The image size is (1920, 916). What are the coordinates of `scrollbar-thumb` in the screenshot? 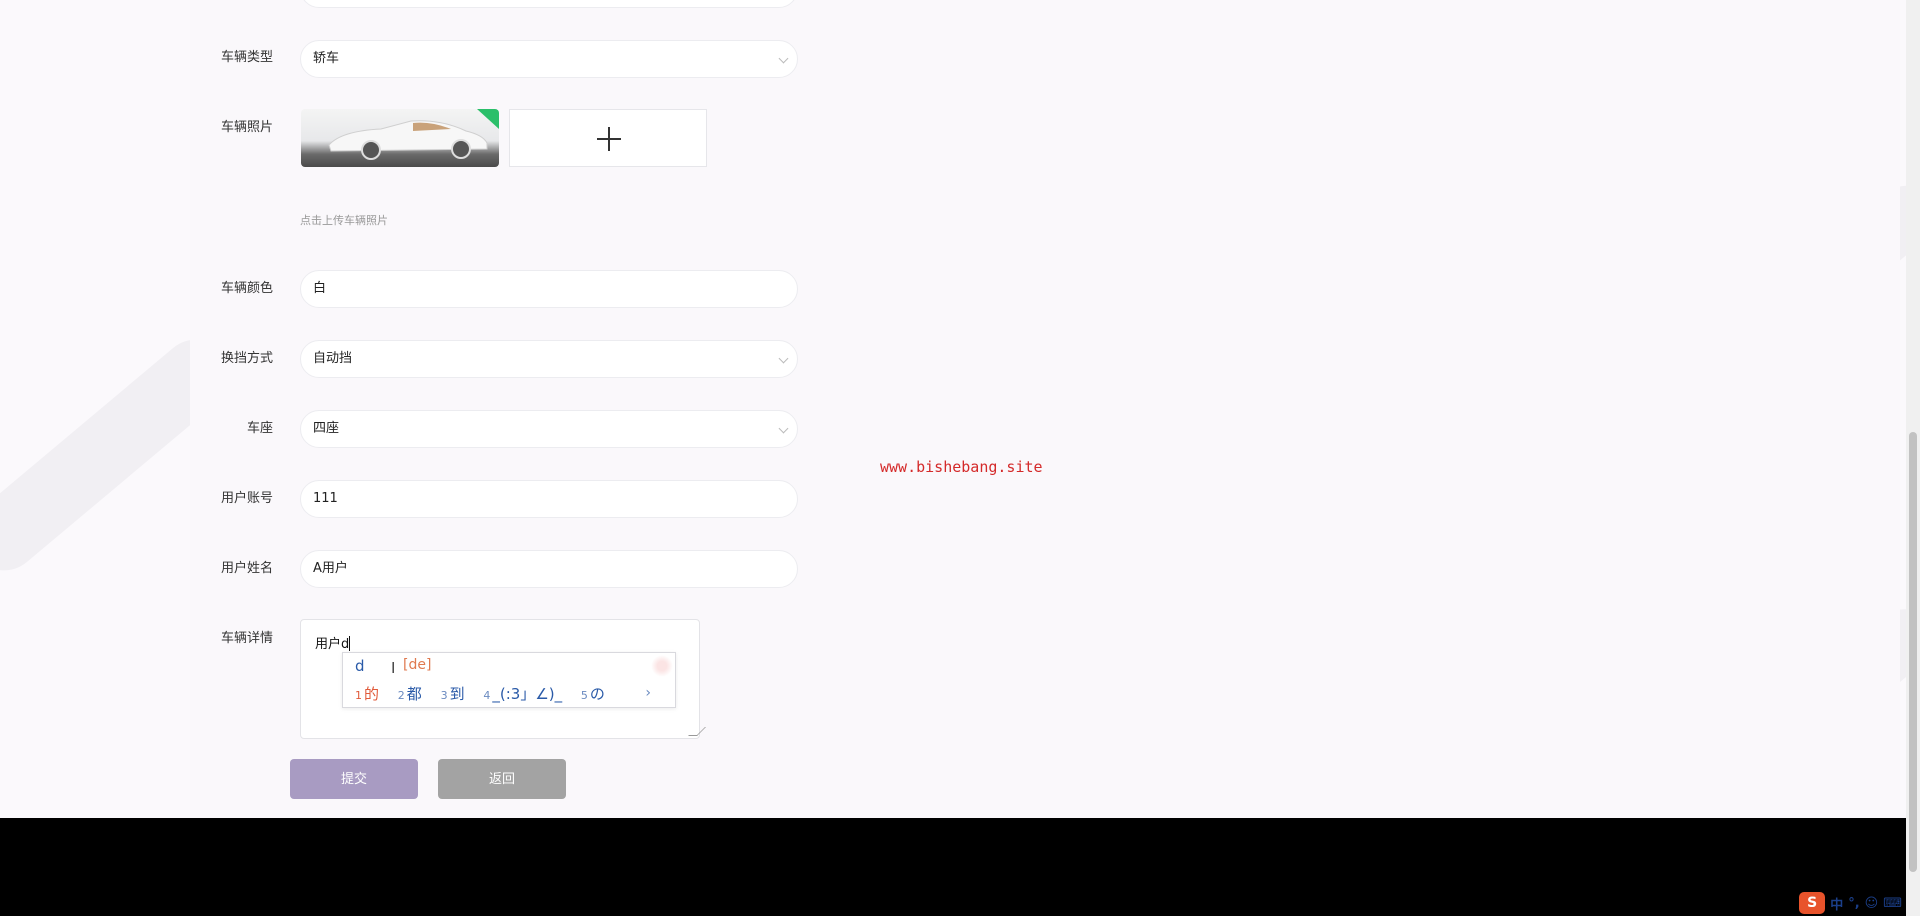 It's located at (1913, 652).